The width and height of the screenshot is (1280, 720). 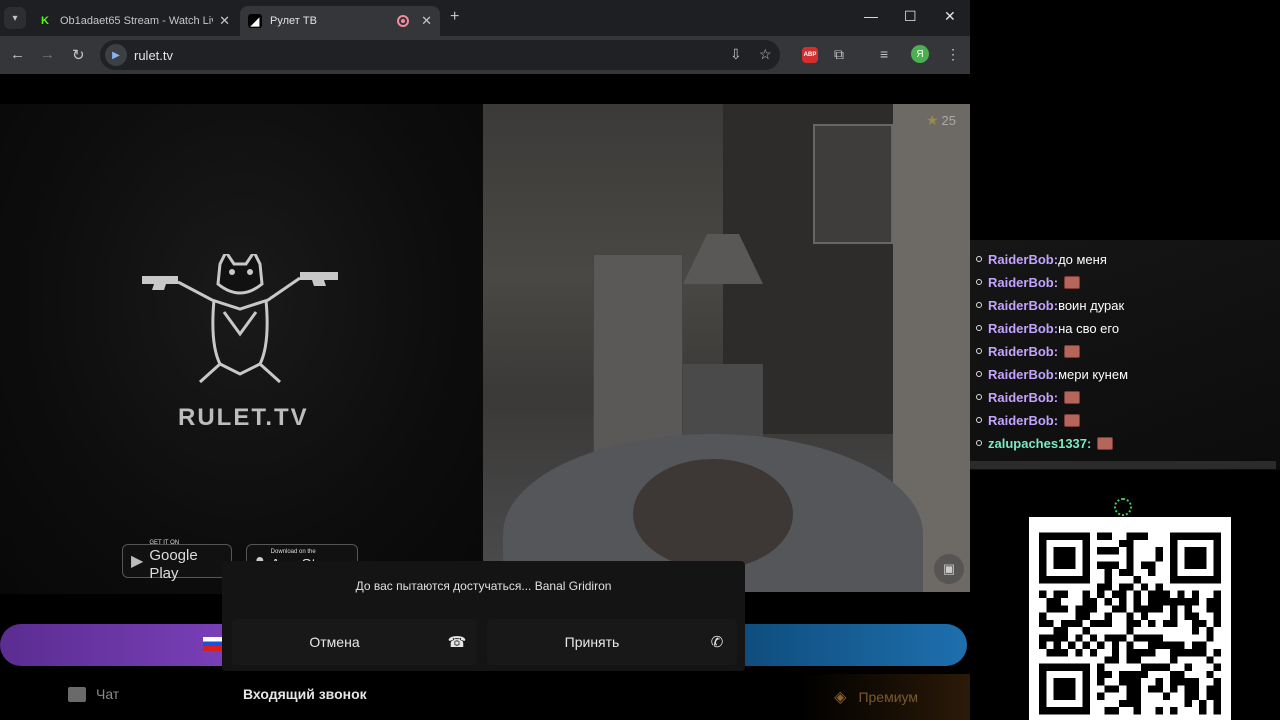 I want to click on chat-message: RaiderBob: до меня, so click(x=1041, y=259).